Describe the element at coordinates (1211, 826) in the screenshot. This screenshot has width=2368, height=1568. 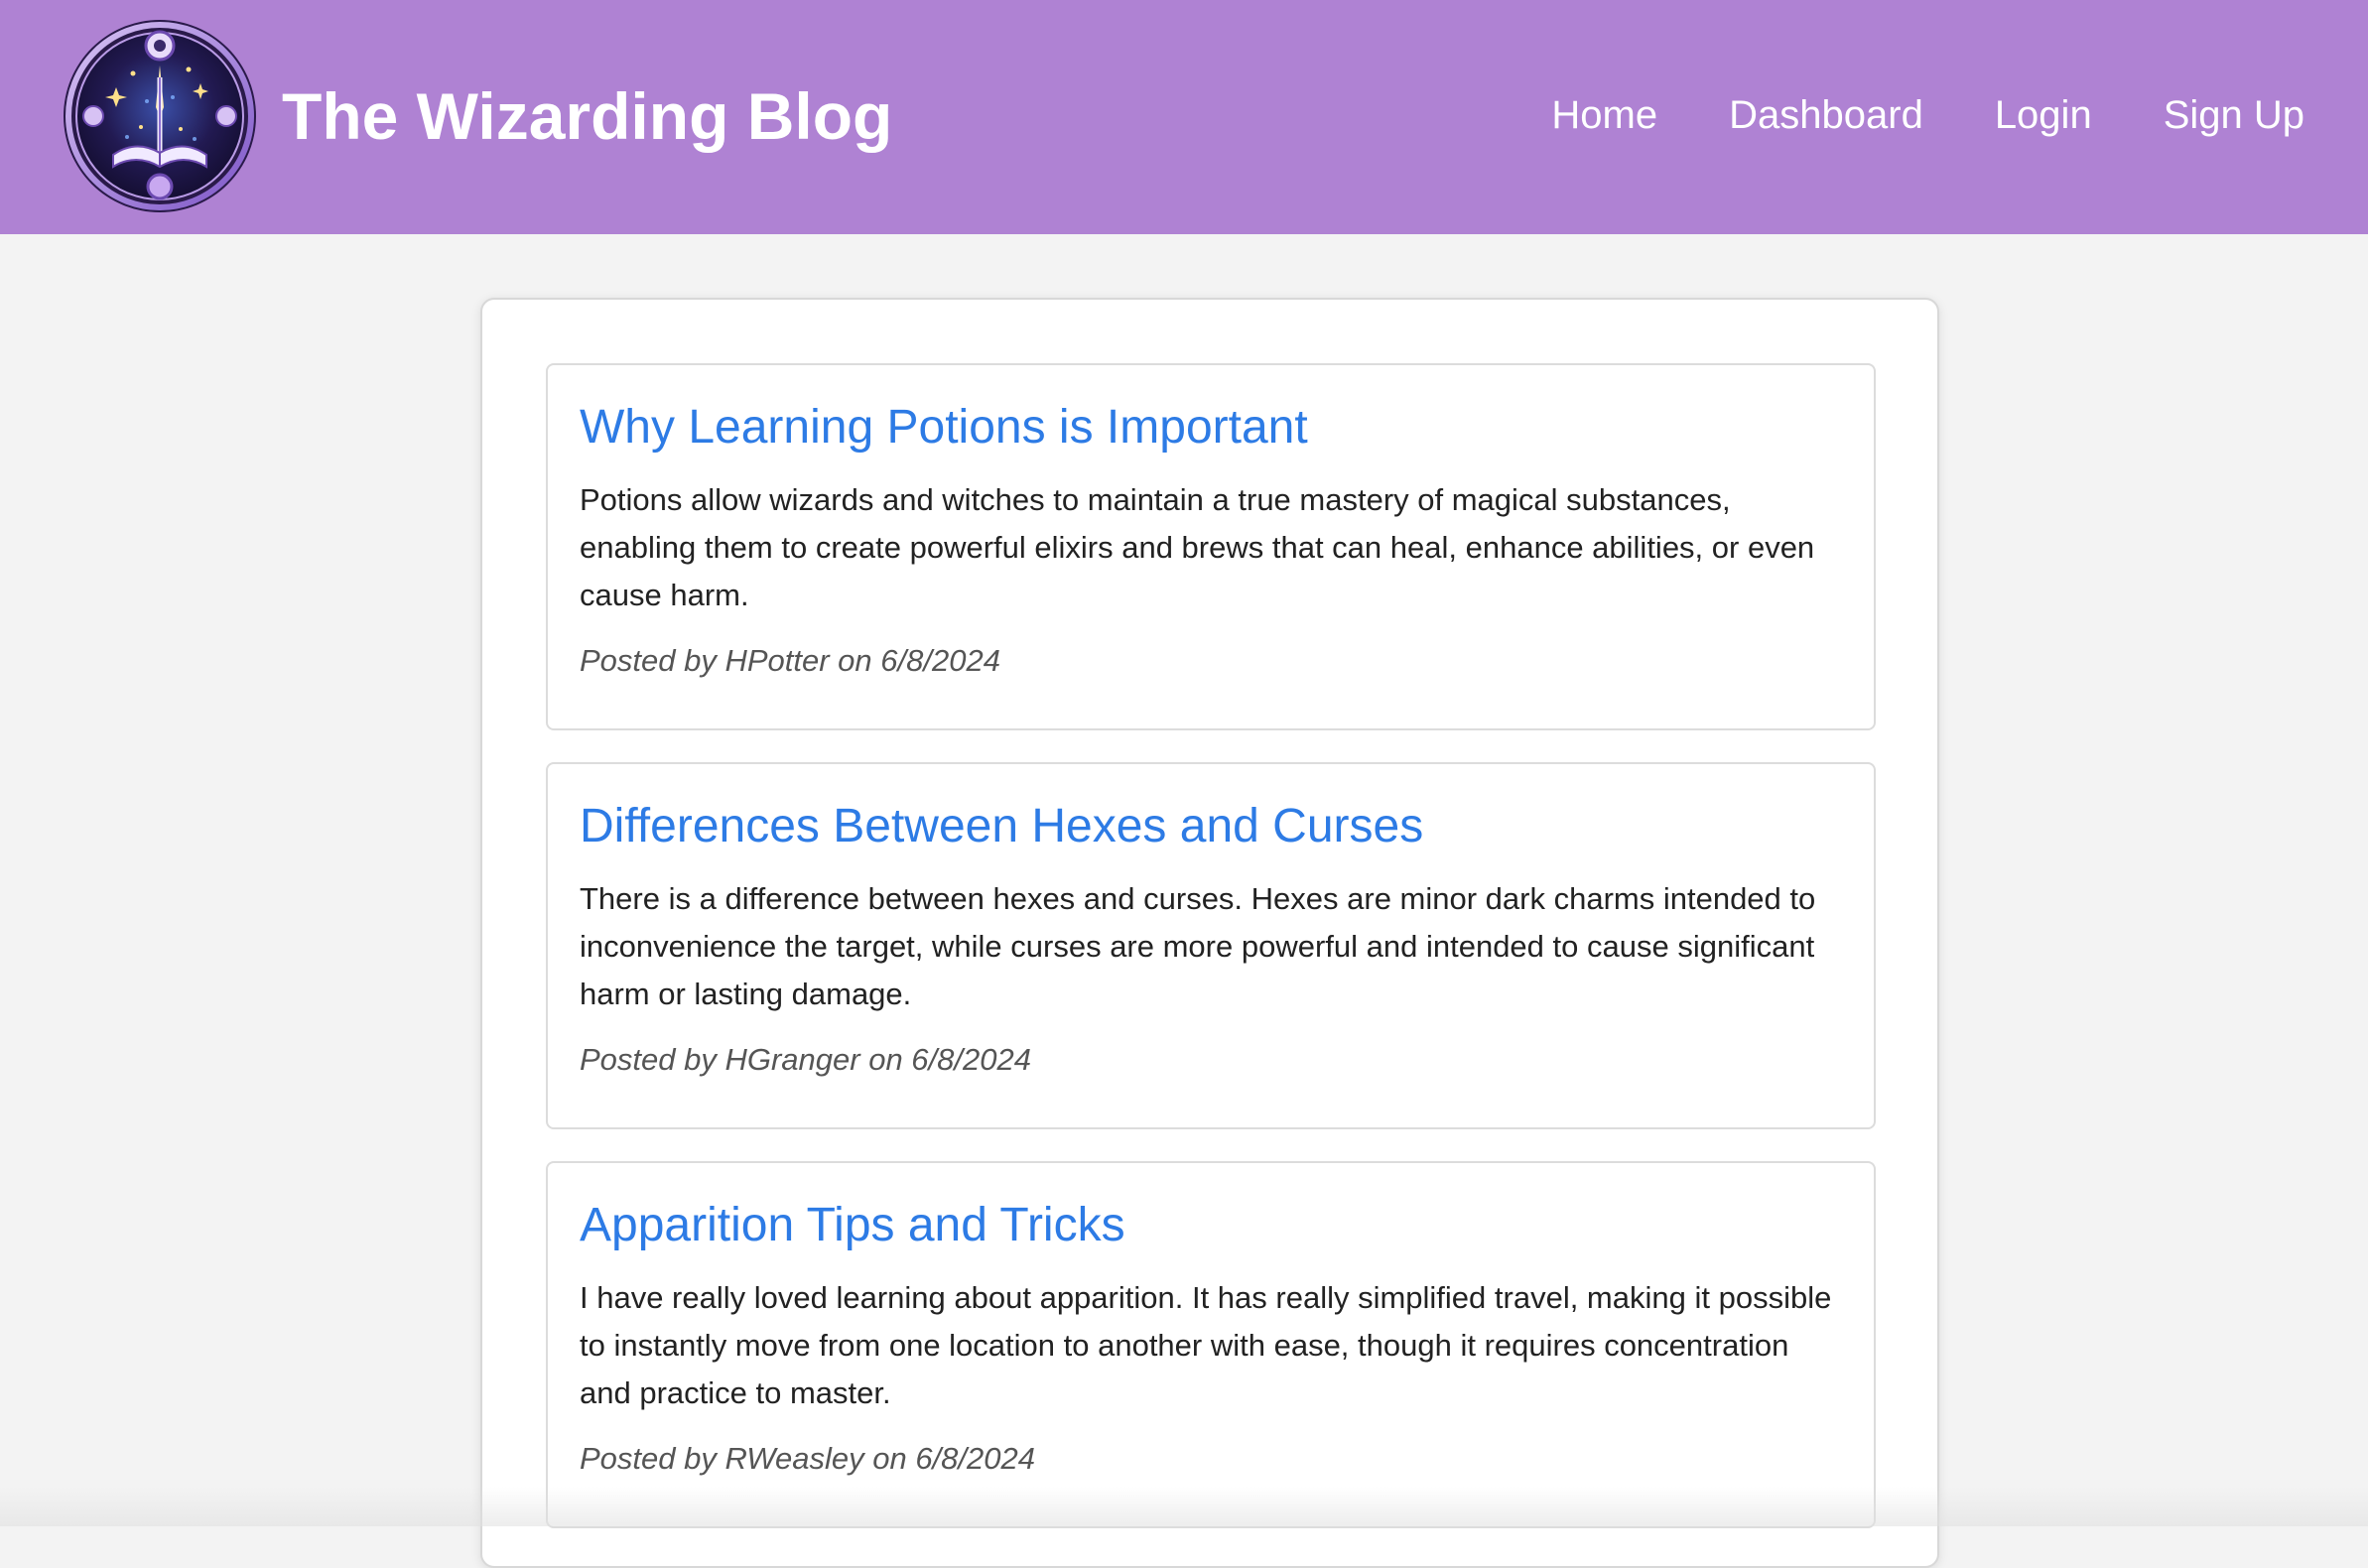
I see `post-title-link: Differences Between Hexes and Curses` at that location.